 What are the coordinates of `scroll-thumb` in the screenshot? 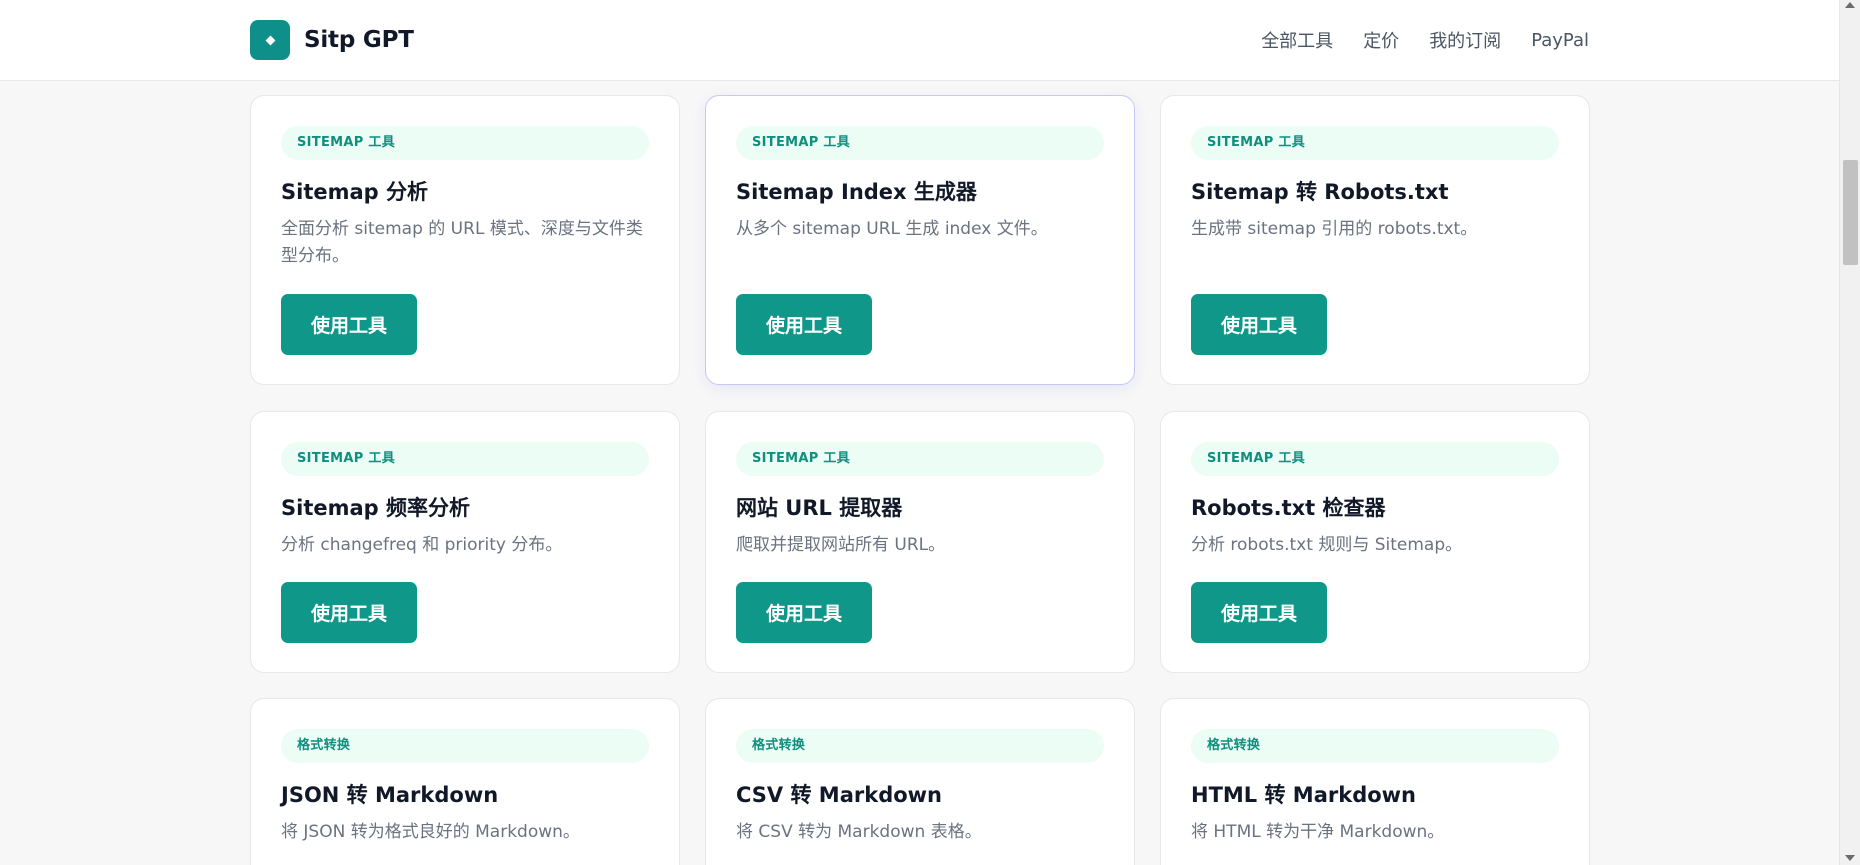 It's located at (1850, 212).